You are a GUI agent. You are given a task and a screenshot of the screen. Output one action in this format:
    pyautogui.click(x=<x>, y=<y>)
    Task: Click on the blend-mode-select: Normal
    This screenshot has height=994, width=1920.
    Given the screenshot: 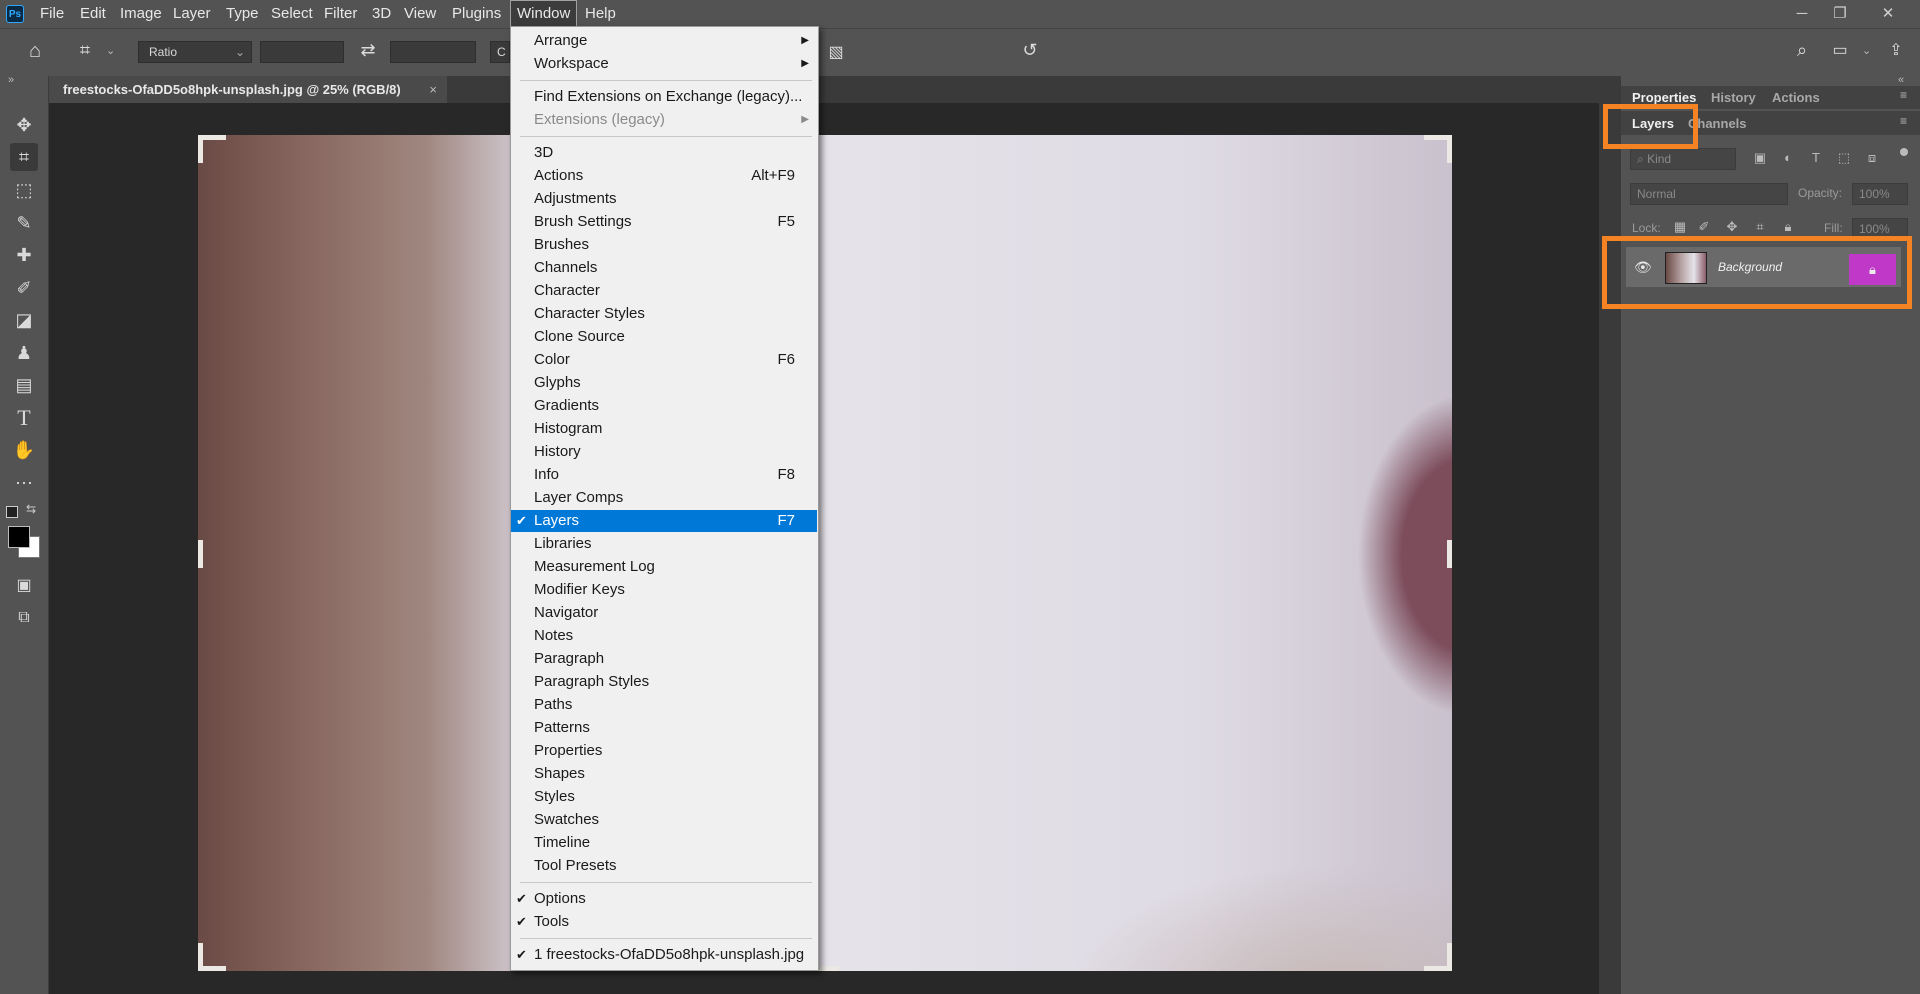 What is the action you would take?
    pyautogui.click(x=1709, y=194)
    